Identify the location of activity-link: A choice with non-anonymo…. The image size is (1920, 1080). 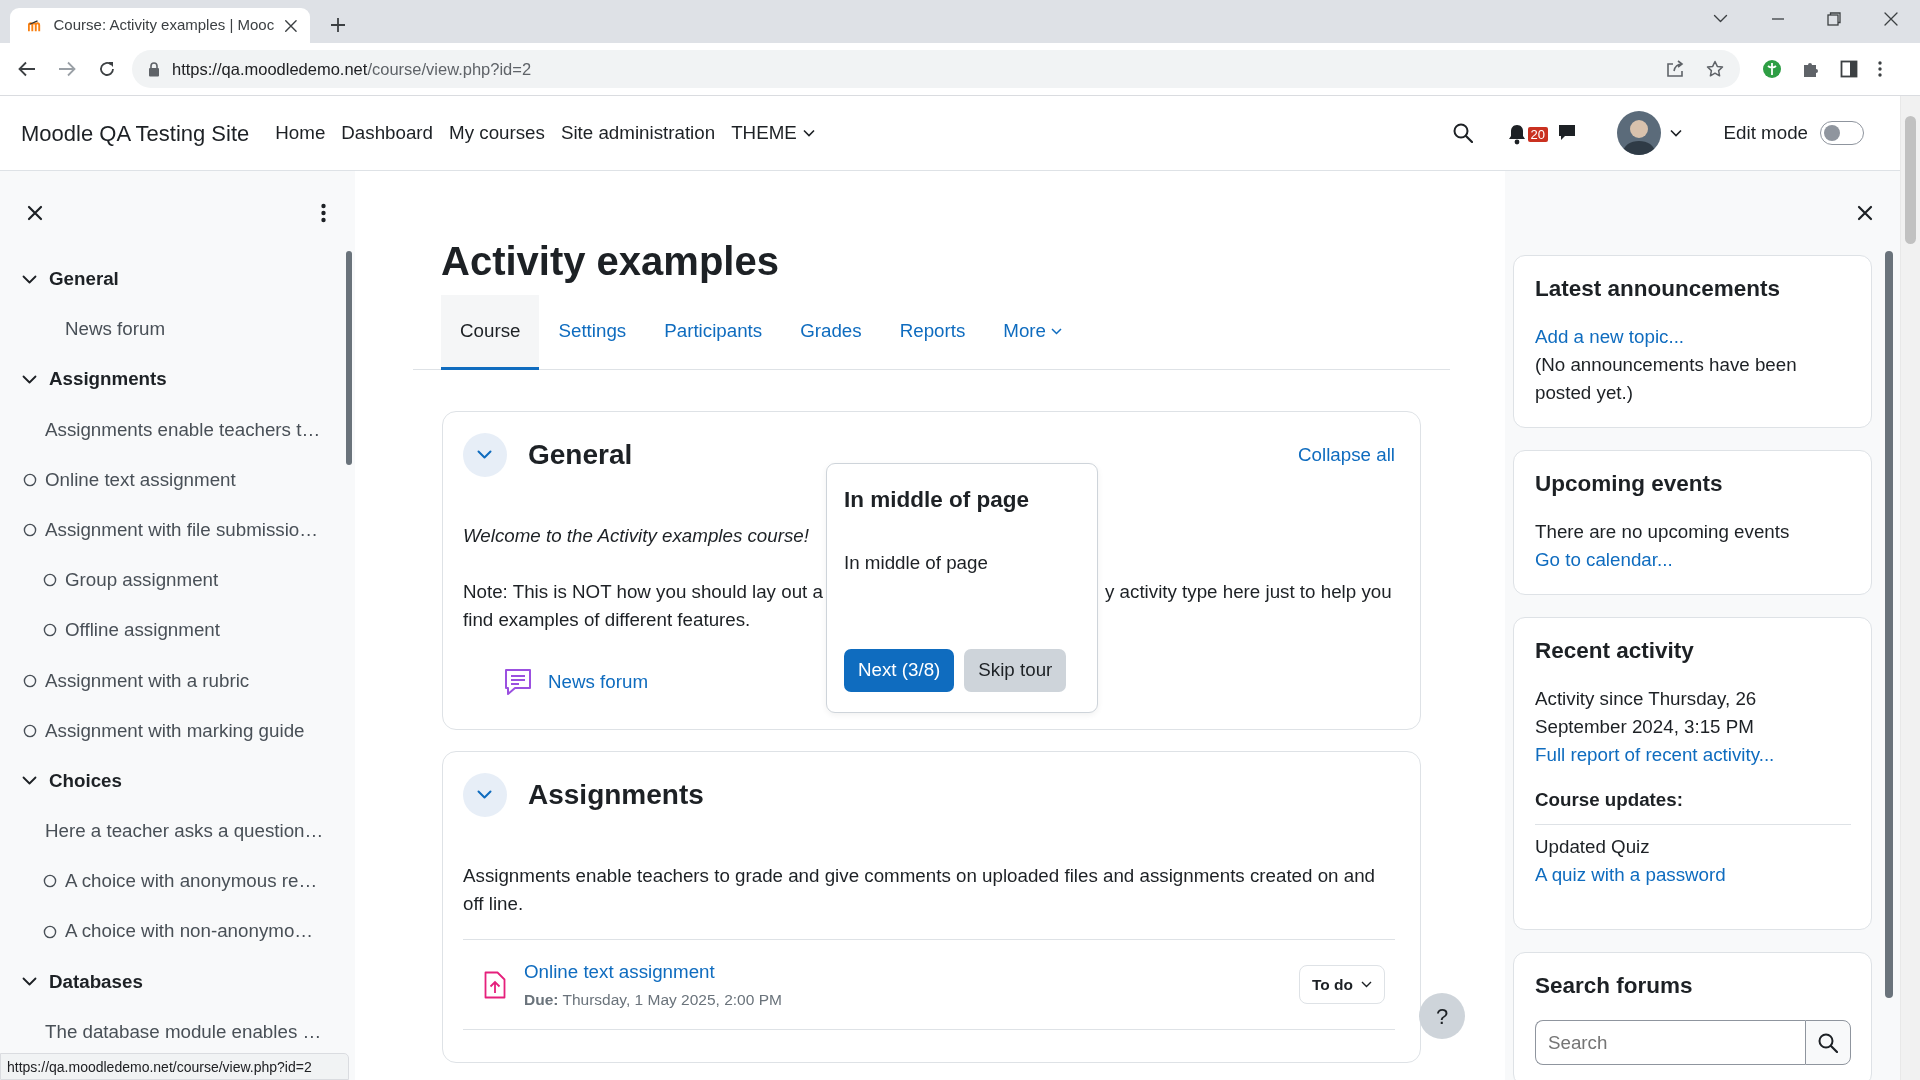
(177, 931).